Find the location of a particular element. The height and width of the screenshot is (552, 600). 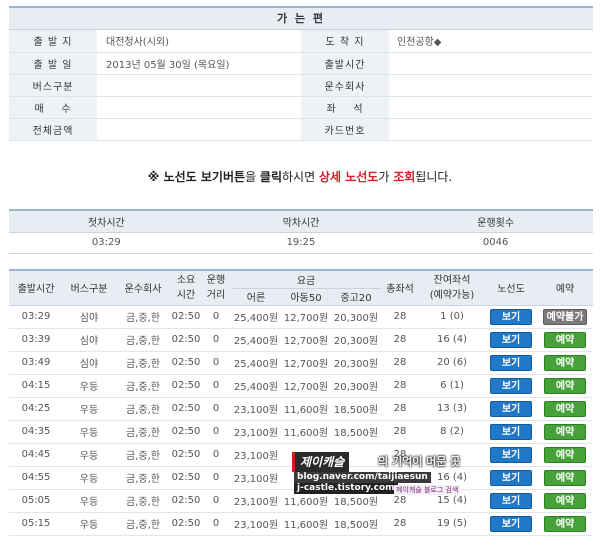

cell-seats is located at coordinates (400, 478).